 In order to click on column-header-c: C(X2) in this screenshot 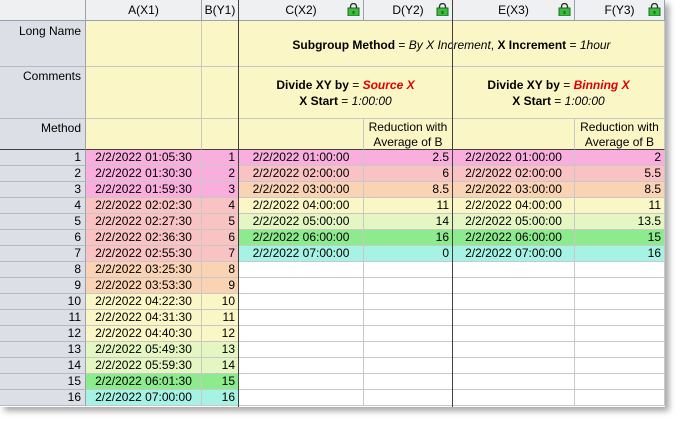, I will do `click(301, 10)`.